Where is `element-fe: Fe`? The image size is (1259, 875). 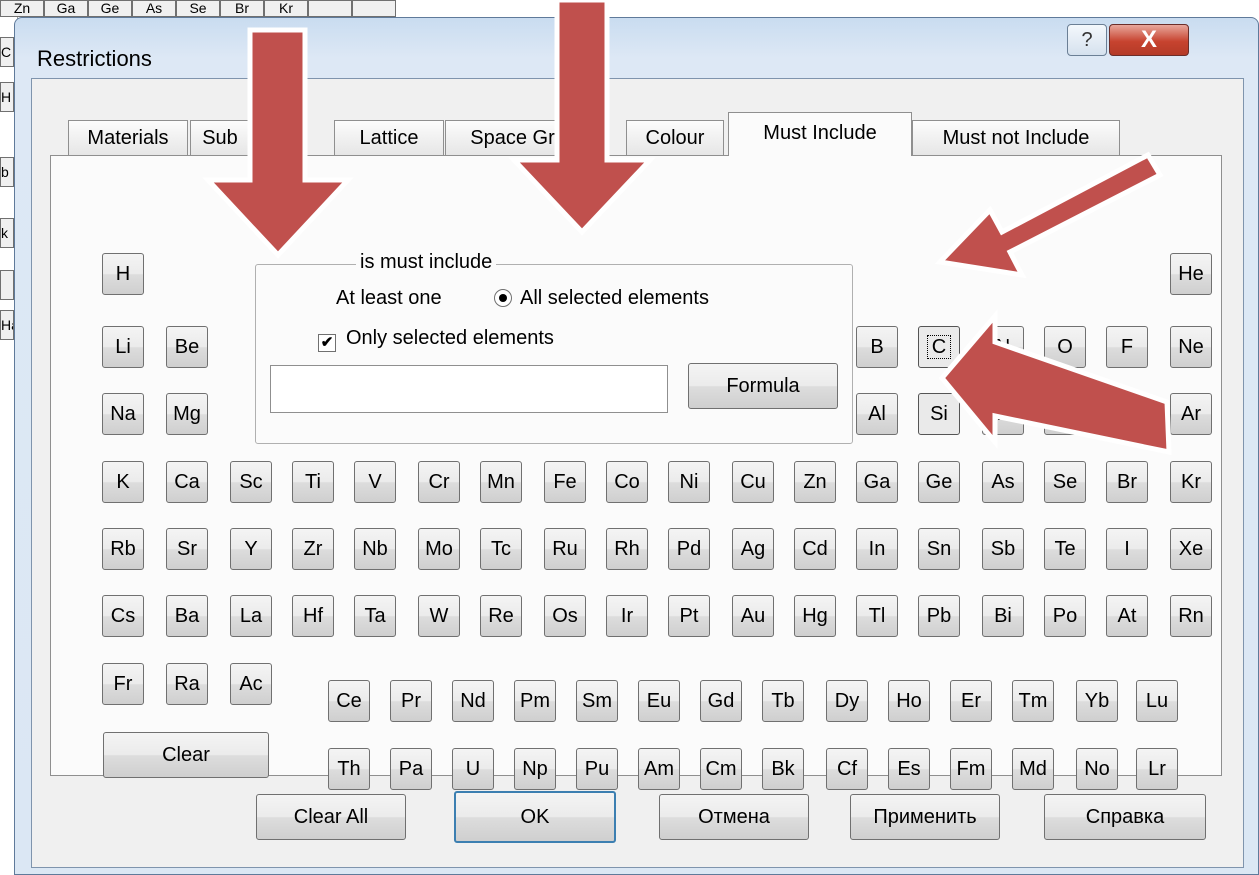
element-fe: Fe is located at coordinates (565, 482).